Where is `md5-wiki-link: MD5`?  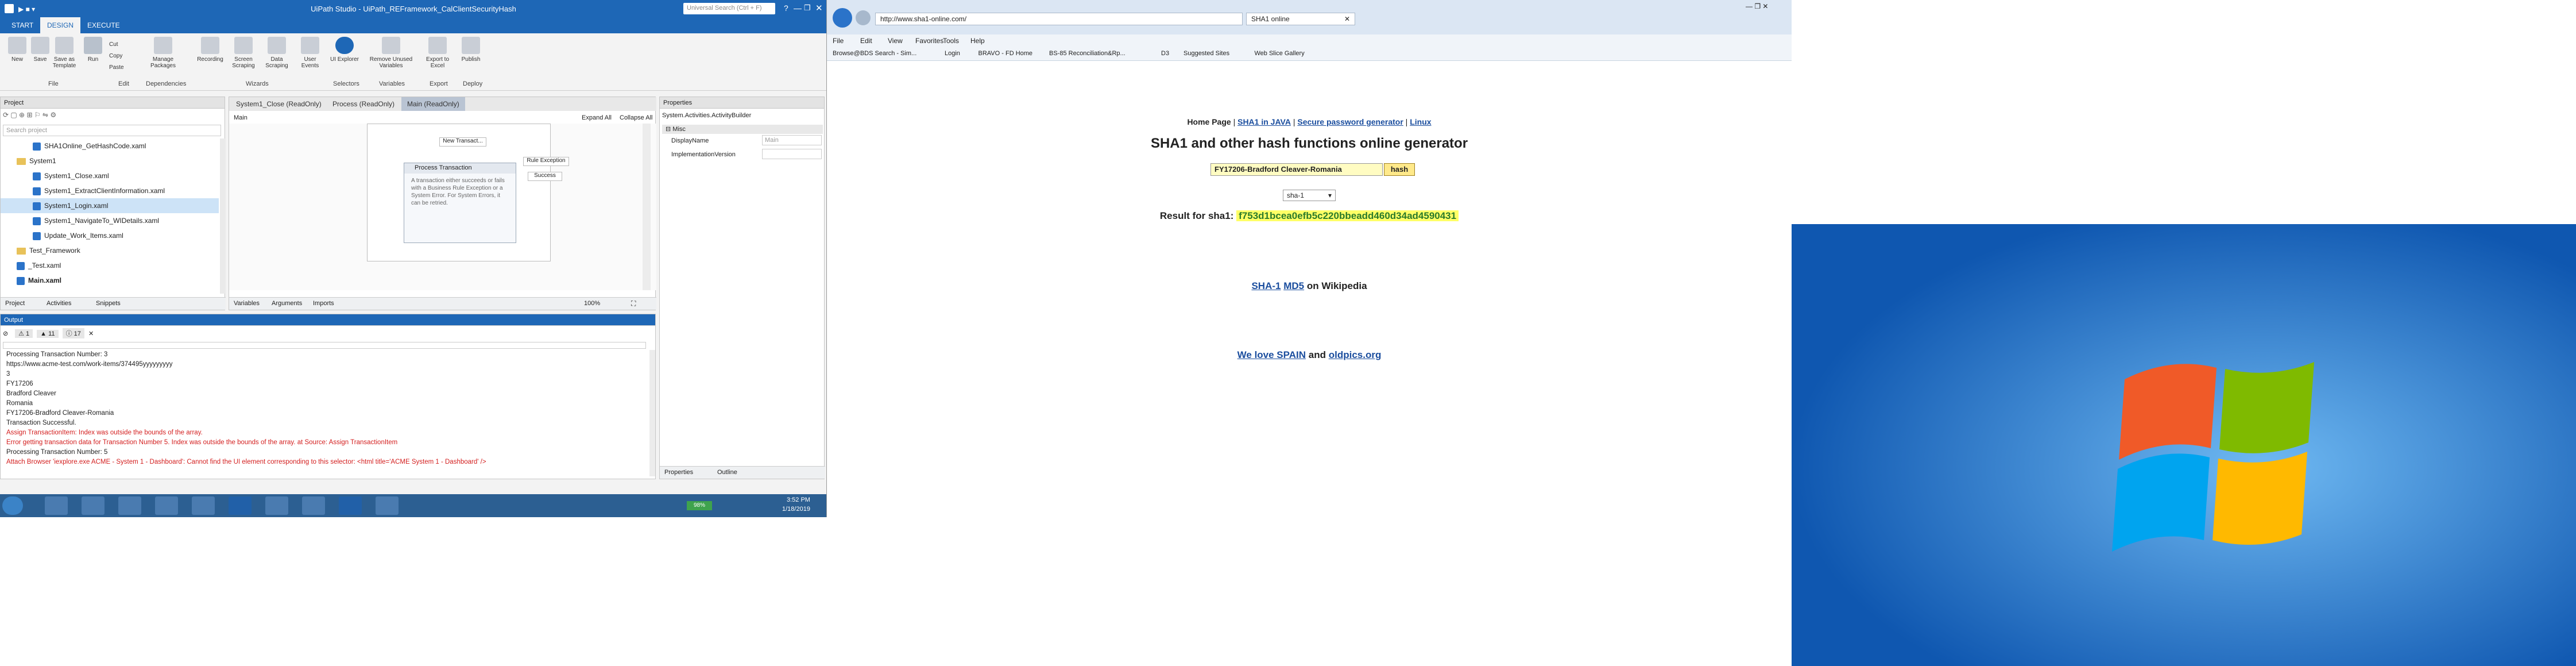
md5-wiki-link: MD5 is located at coordinates (1293, 285).